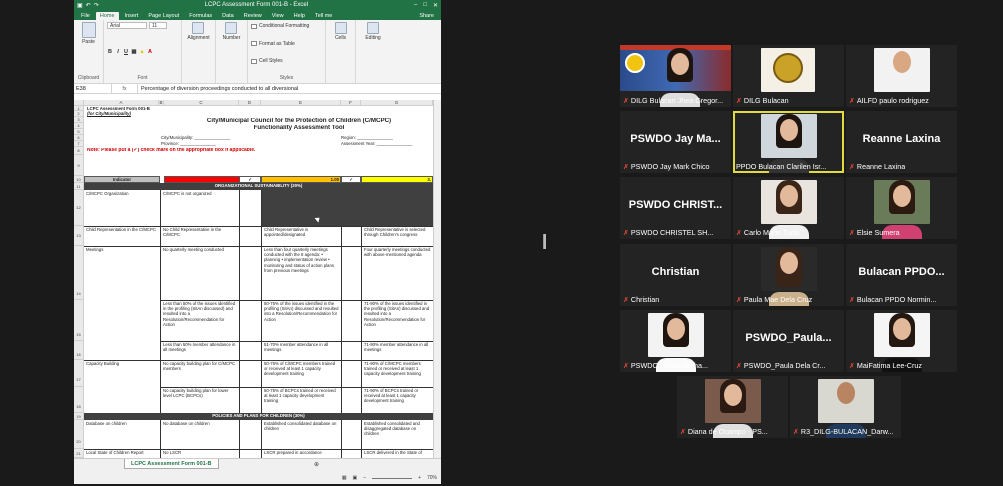  I want to click on row-header: 11, so click(79, 186).